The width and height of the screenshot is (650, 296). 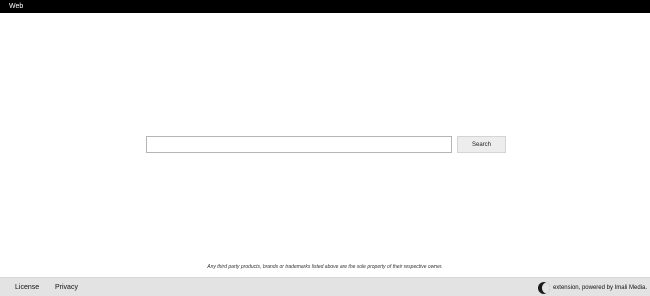 What do you see at coordinates (299, 144) in the screenshot?
I see `search-input` at bounding box center [299, 144].